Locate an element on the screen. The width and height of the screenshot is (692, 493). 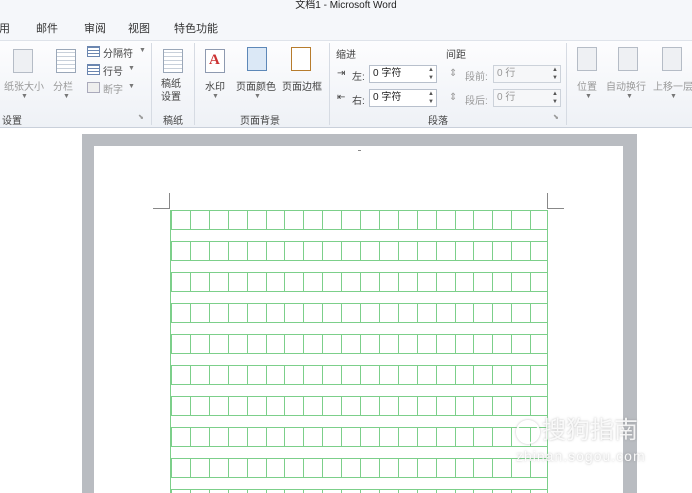
wrap-text-icon is located at coordinates (628, 59).